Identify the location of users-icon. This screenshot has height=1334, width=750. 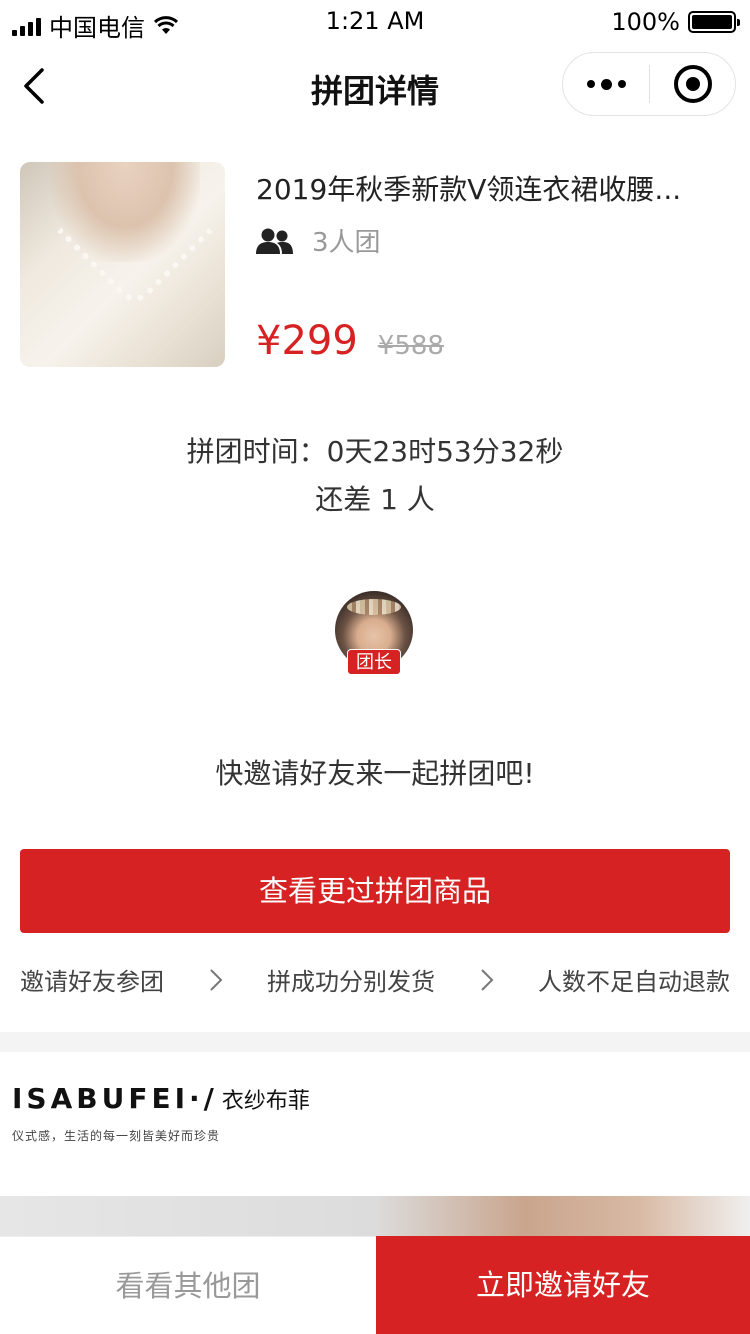
(274, 241).